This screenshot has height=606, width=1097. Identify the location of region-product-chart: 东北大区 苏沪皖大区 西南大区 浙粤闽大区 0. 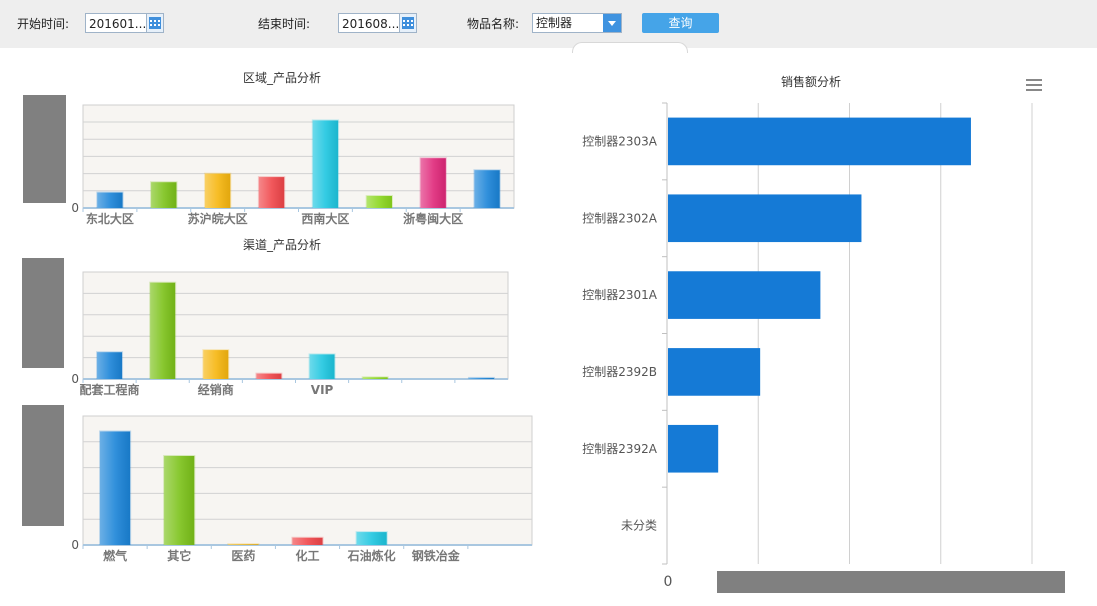
(293, 165).